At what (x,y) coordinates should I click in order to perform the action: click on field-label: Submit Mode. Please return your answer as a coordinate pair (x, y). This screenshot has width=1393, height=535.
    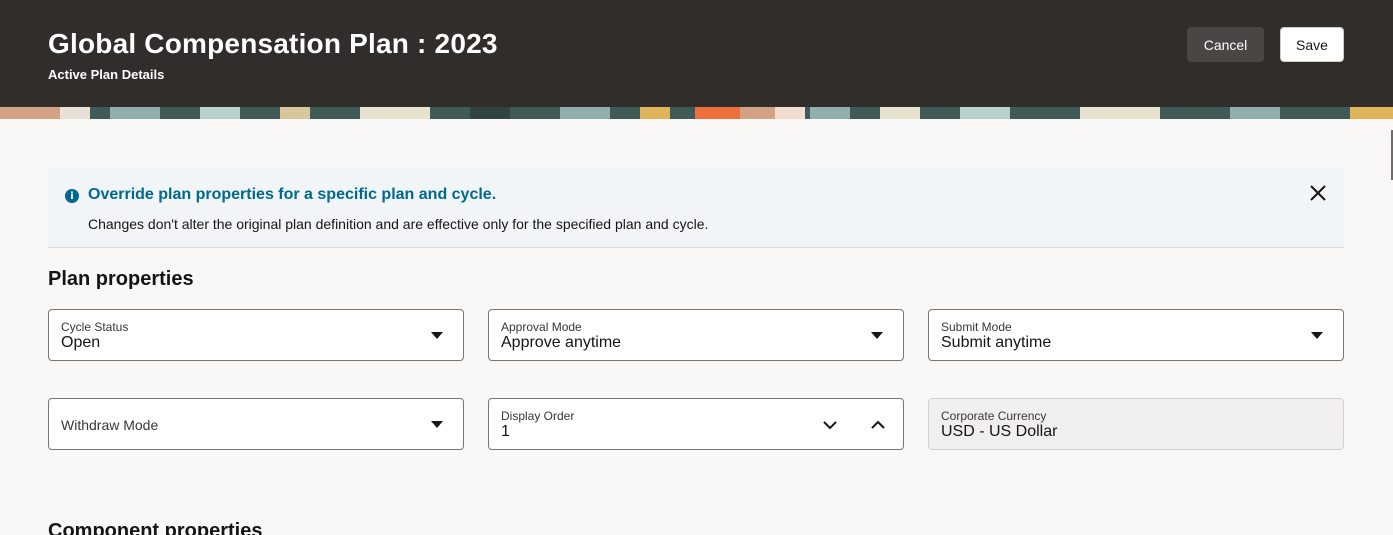
    Looking at the image, I should click on (976, 327).